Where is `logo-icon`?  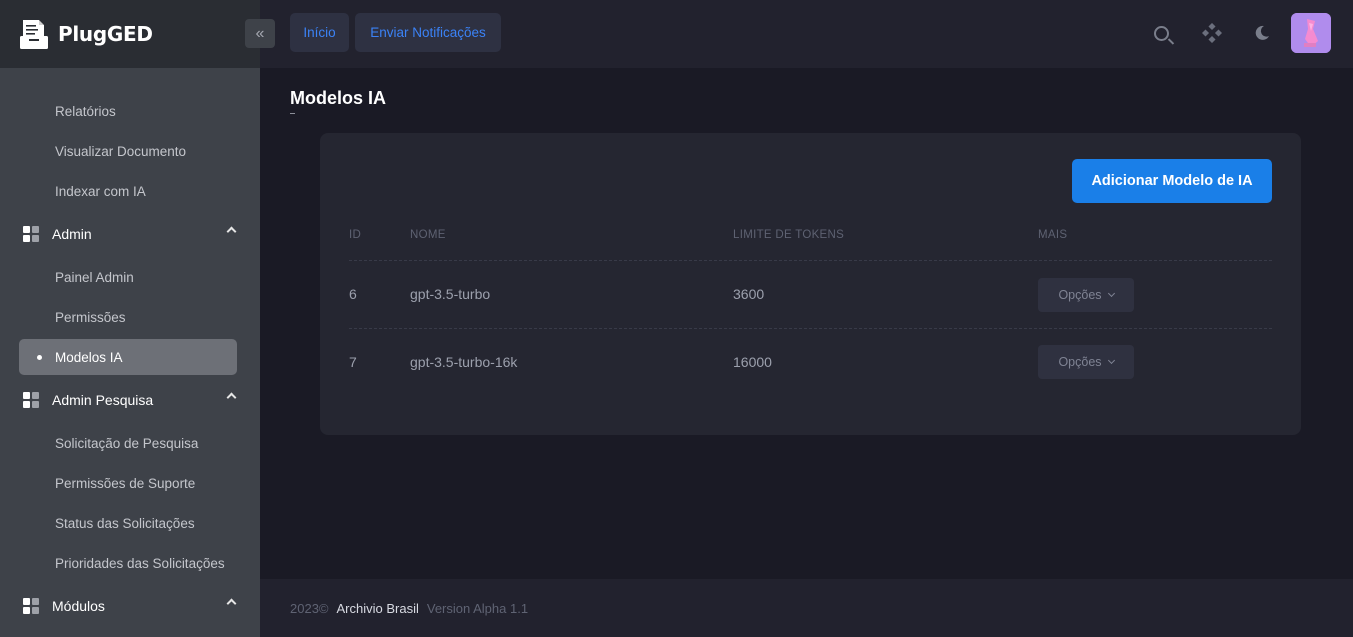 logo-icon is located at coordinates (34, 34).